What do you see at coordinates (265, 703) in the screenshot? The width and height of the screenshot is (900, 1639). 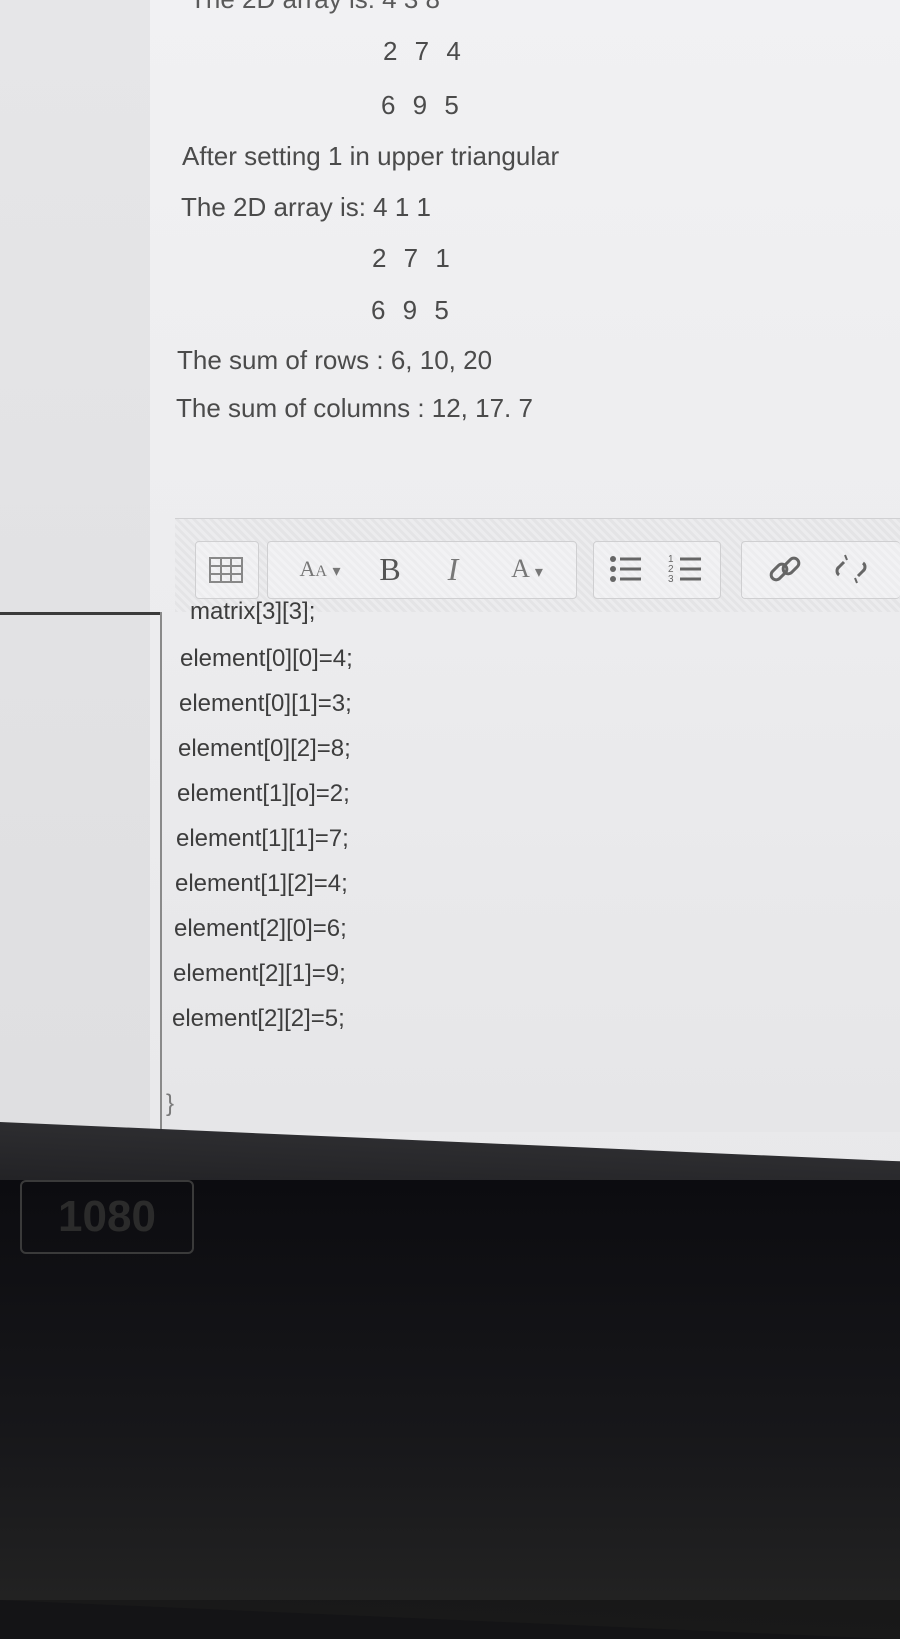 I see `code-line: element[0][1]=3;` at bounding box center [265, 703].